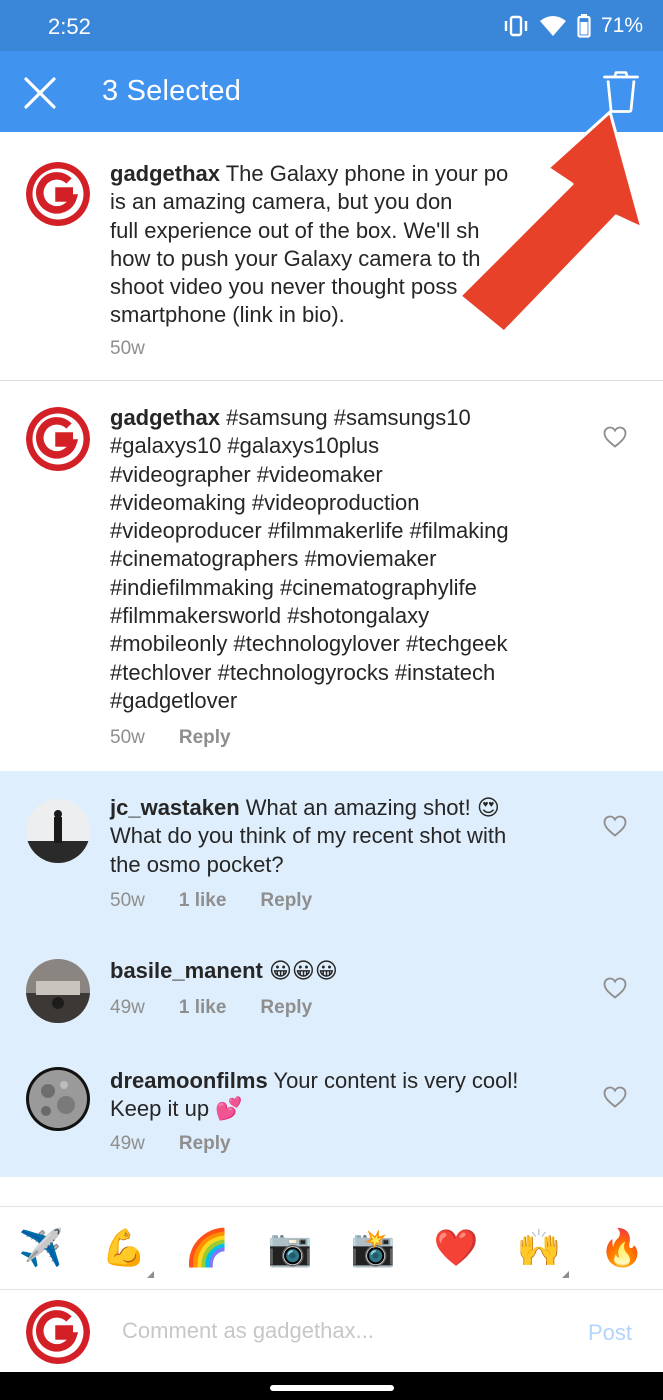 This screenshot has width=663, height=1400. What do you see at coordinates (309, 644) in the screenshot?
I see `hashtag-line: #mobileonly #technologylover #techgeek` at bounding box center [309, 644].